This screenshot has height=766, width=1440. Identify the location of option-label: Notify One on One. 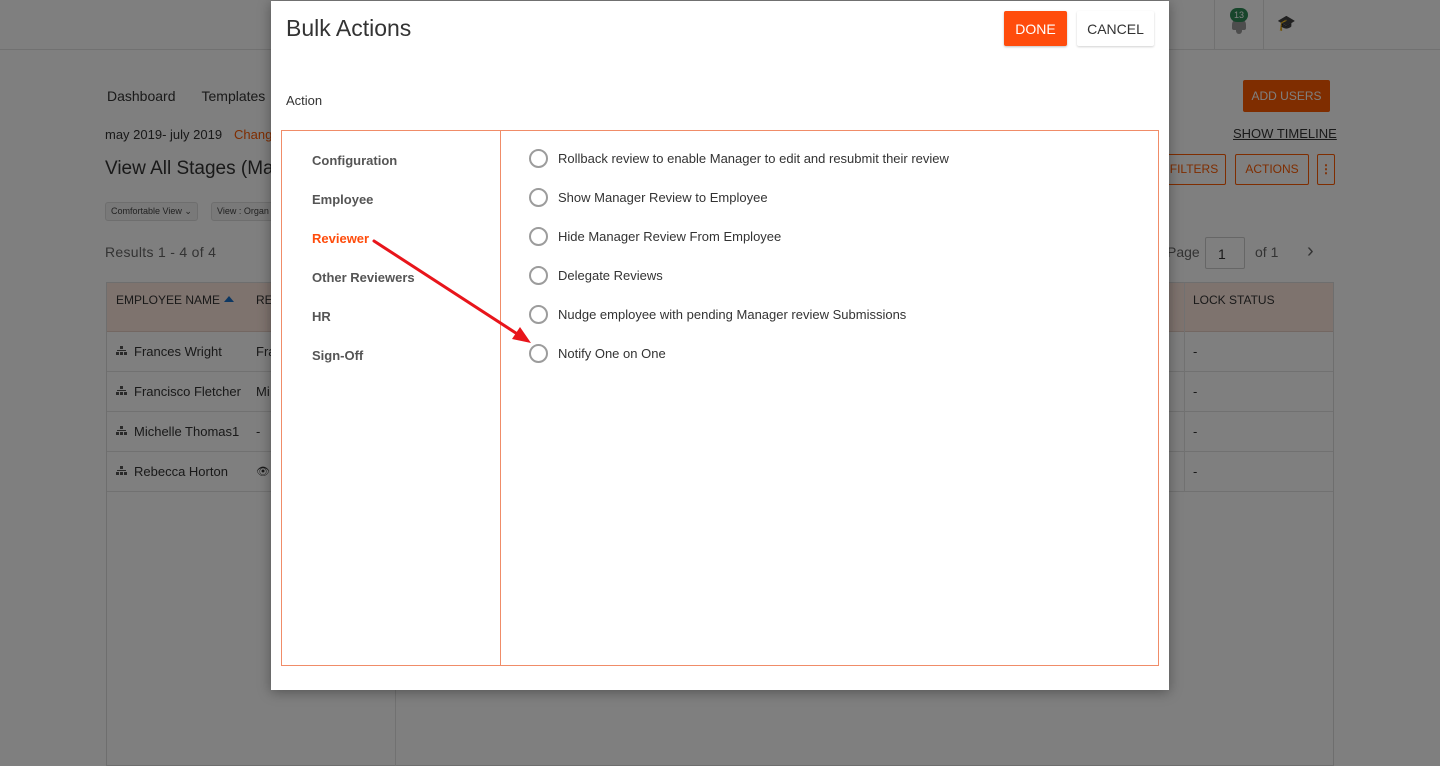
(612, 353).